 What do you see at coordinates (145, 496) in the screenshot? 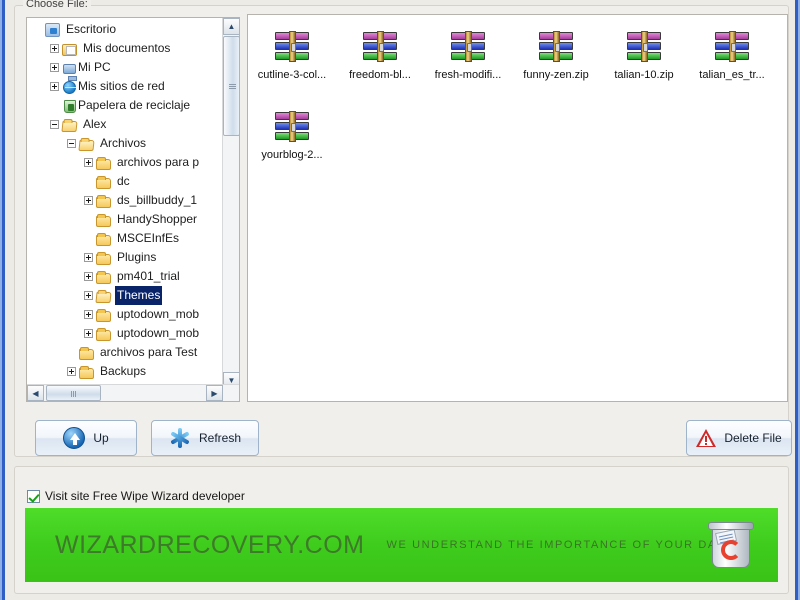
I see `visit-site-checkbox-label: Visit site Free Wipe Wizard developer` at bounding box center [145, 496].